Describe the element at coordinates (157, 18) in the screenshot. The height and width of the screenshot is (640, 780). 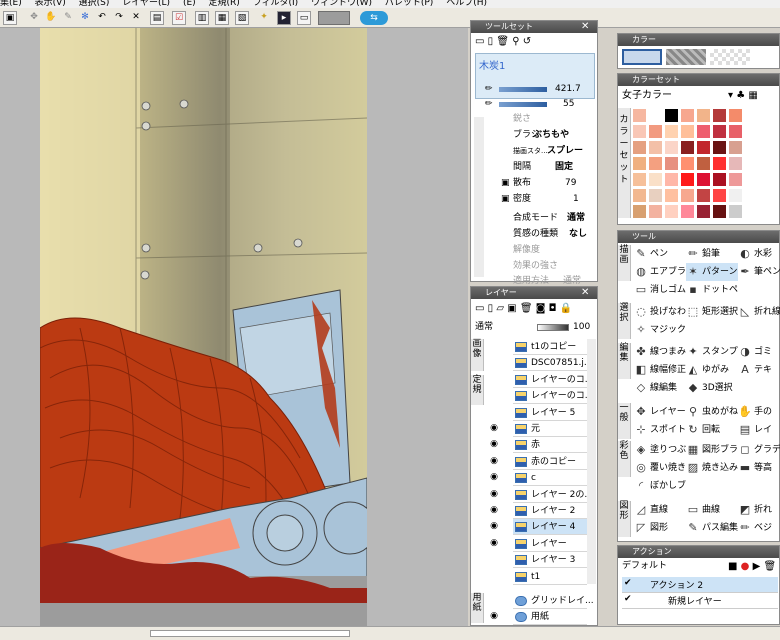
I see `crop-icon: ▤` at that location.